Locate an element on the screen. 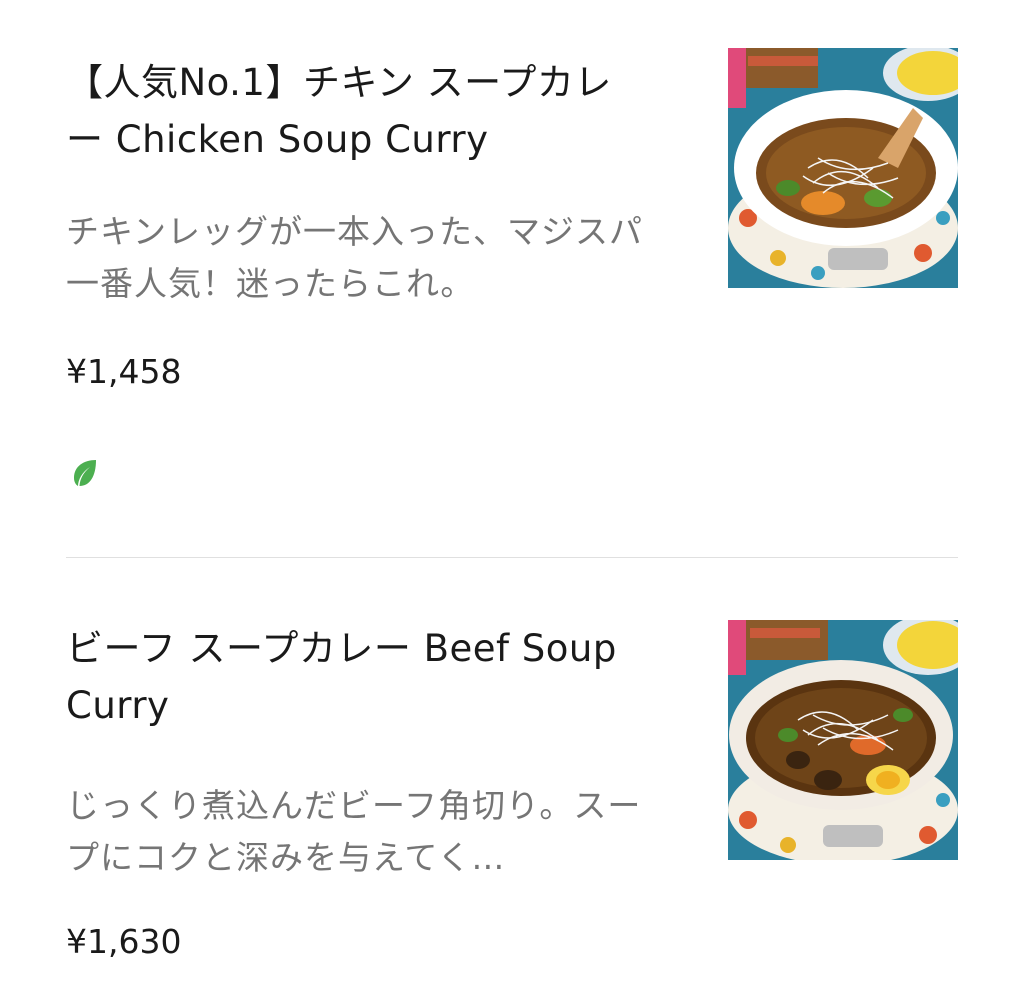  leaf-icon is located at coordinates (85, 473).